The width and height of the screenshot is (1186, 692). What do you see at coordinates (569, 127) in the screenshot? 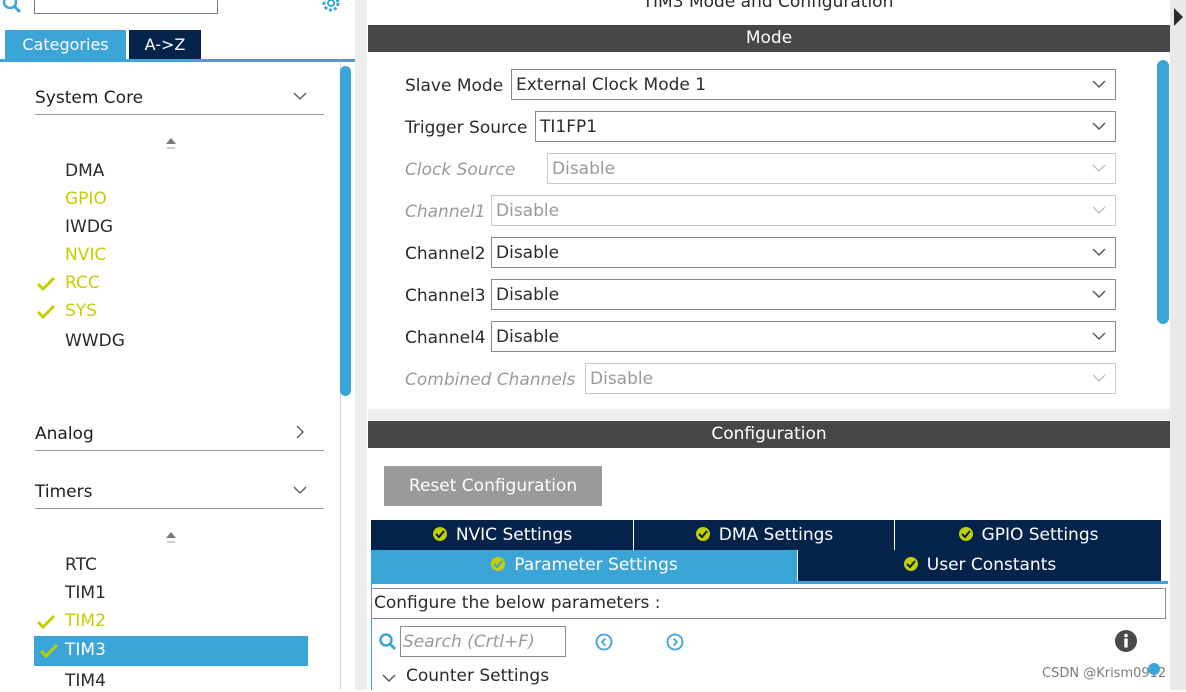
I see `select-value: TI1FP1` at bounding box center [569, 127].